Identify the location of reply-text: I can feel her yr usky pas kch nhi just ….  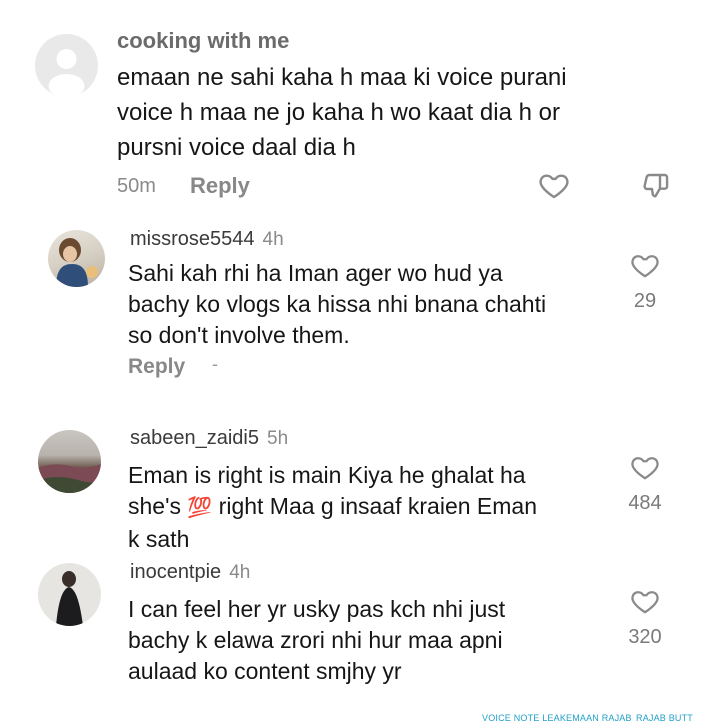
(316, 640).